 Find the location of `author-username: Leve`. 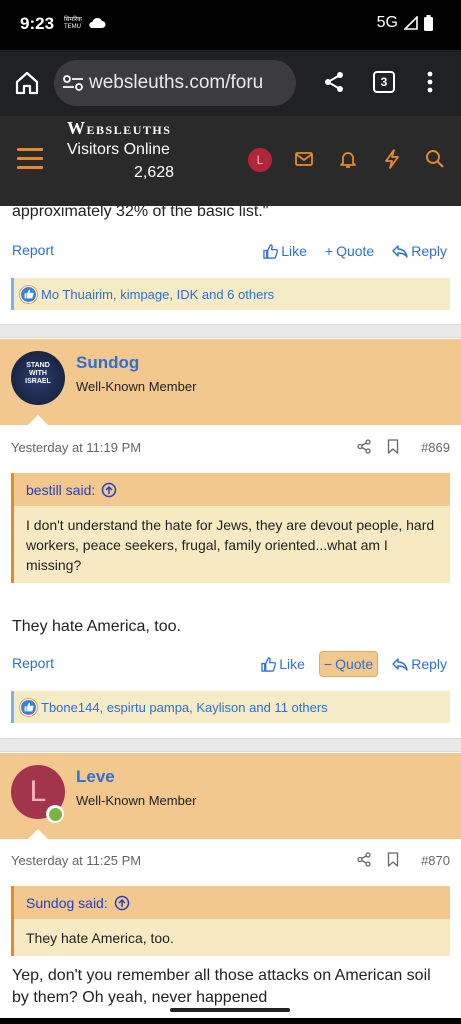

author-username: Leve is located at coordinates (95, 777).